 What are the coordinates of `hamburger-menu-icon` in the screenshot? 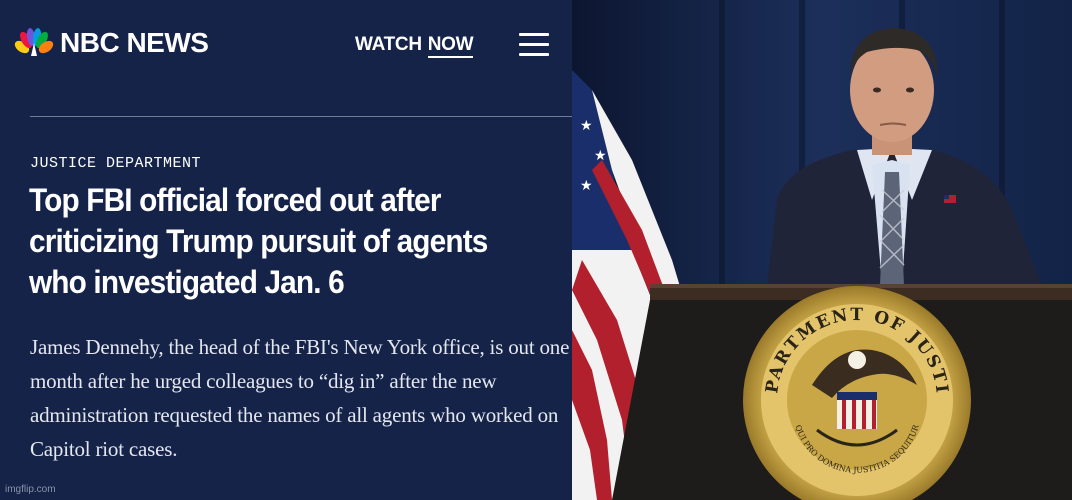 It's located at (534, 45).